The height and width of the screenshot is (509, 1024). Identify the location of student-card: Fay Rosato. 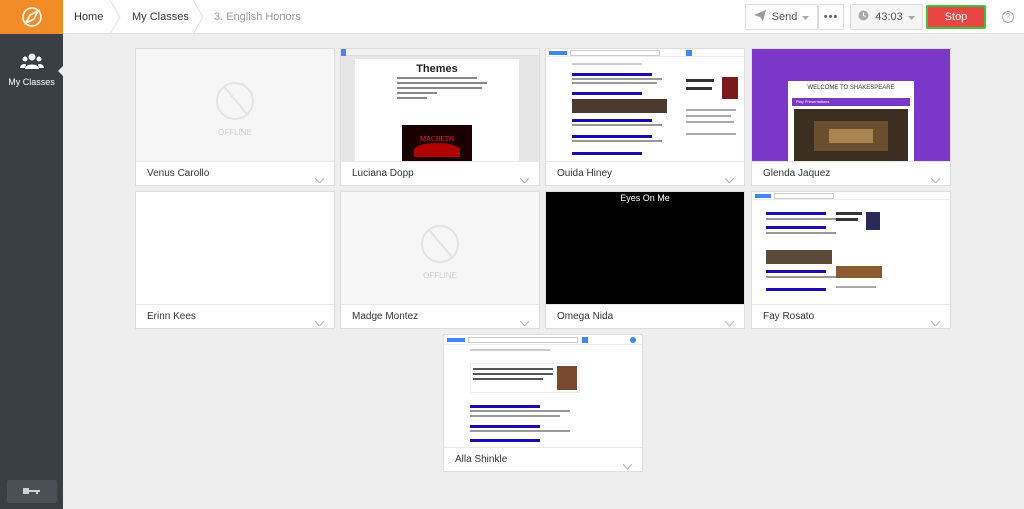
(851, 260).